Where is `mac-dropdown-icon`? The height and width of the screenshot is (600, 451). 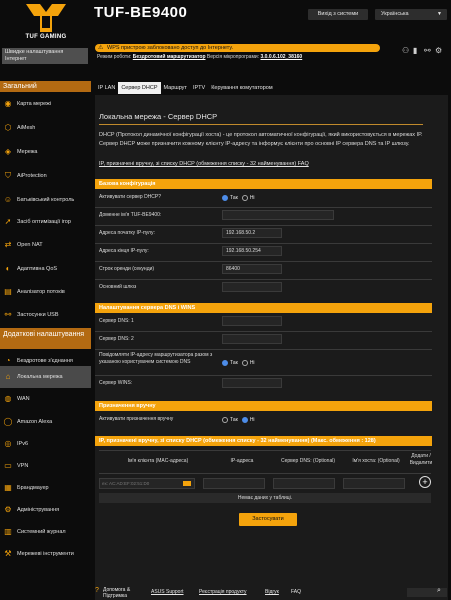
mac-dropdown-icon is located at coordinates (187, 483).